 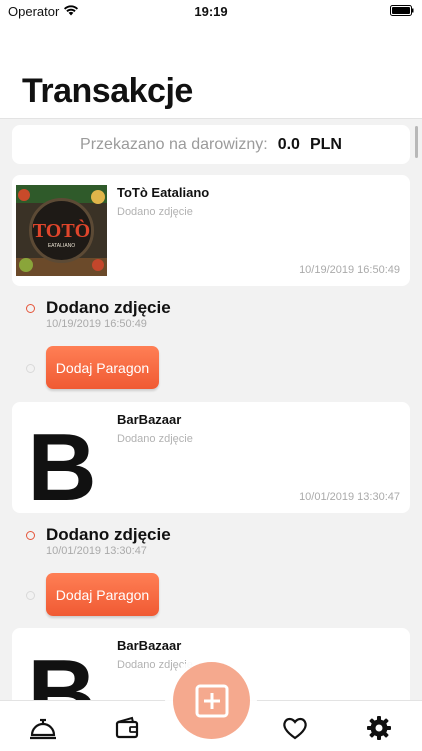 What do you see at coordinates (349, 497) in the screenshot?
I see `transaction-date: 10/01/2019 13:30:47` at bounding box center [349, 497].